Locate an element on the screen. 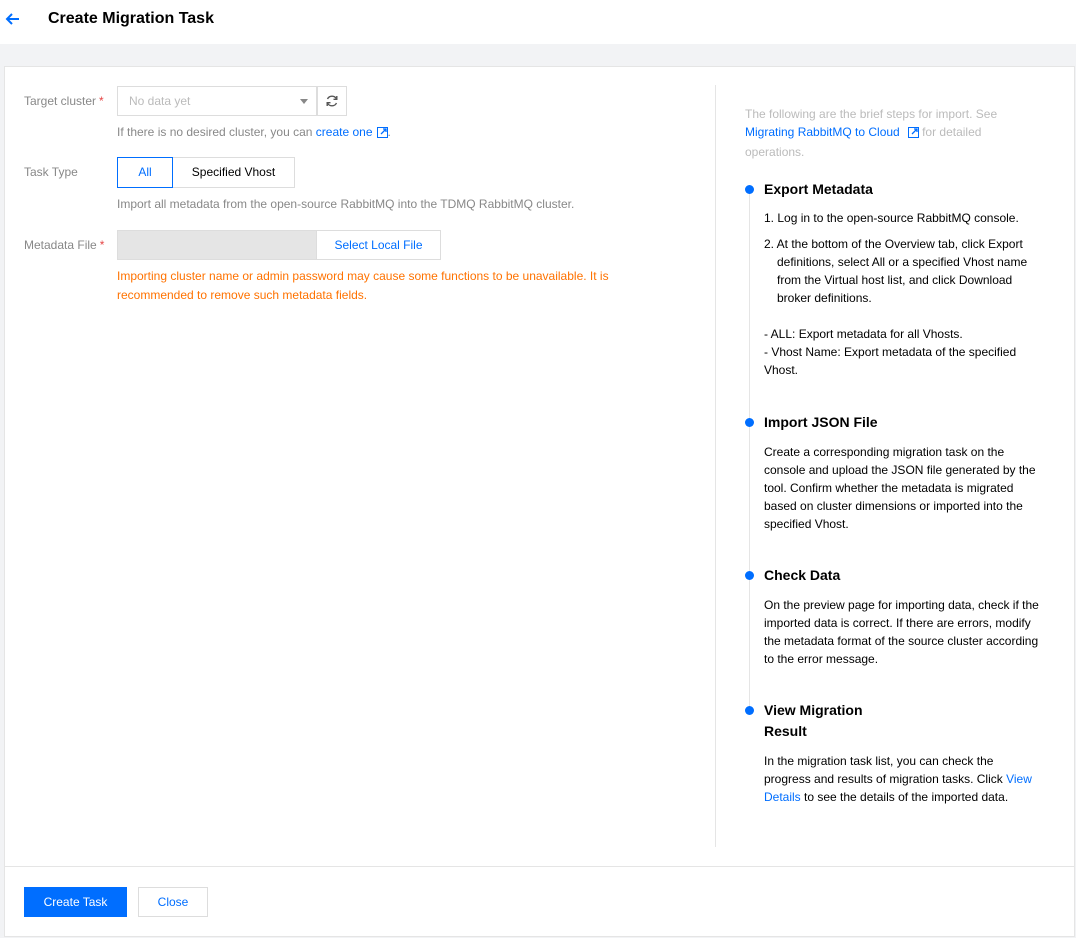 This screenshot has width=1076, height=938. target-cluster-label: Target cluster * is located at coordinates (64, 101).